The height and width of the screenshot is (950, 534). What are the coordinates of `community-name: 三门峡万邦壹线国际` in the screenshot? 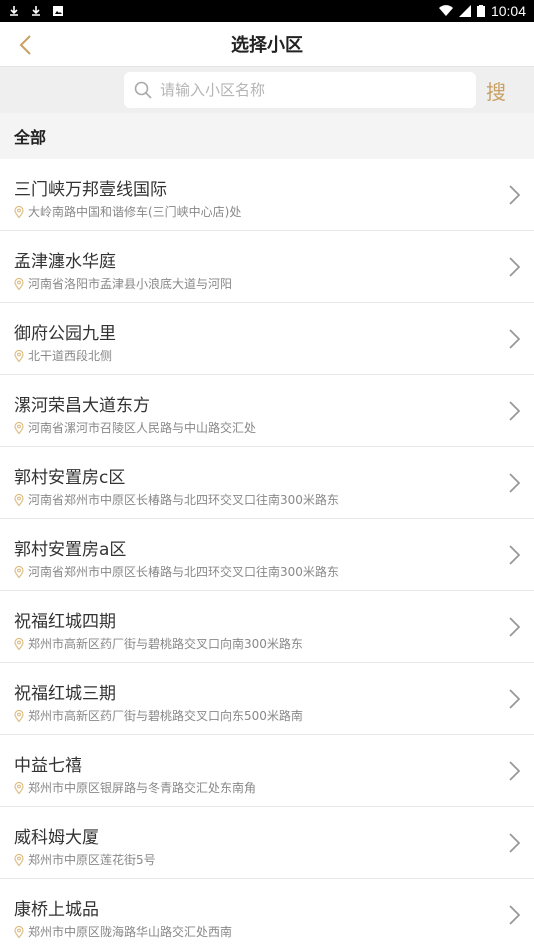 It's located at (90, 190).